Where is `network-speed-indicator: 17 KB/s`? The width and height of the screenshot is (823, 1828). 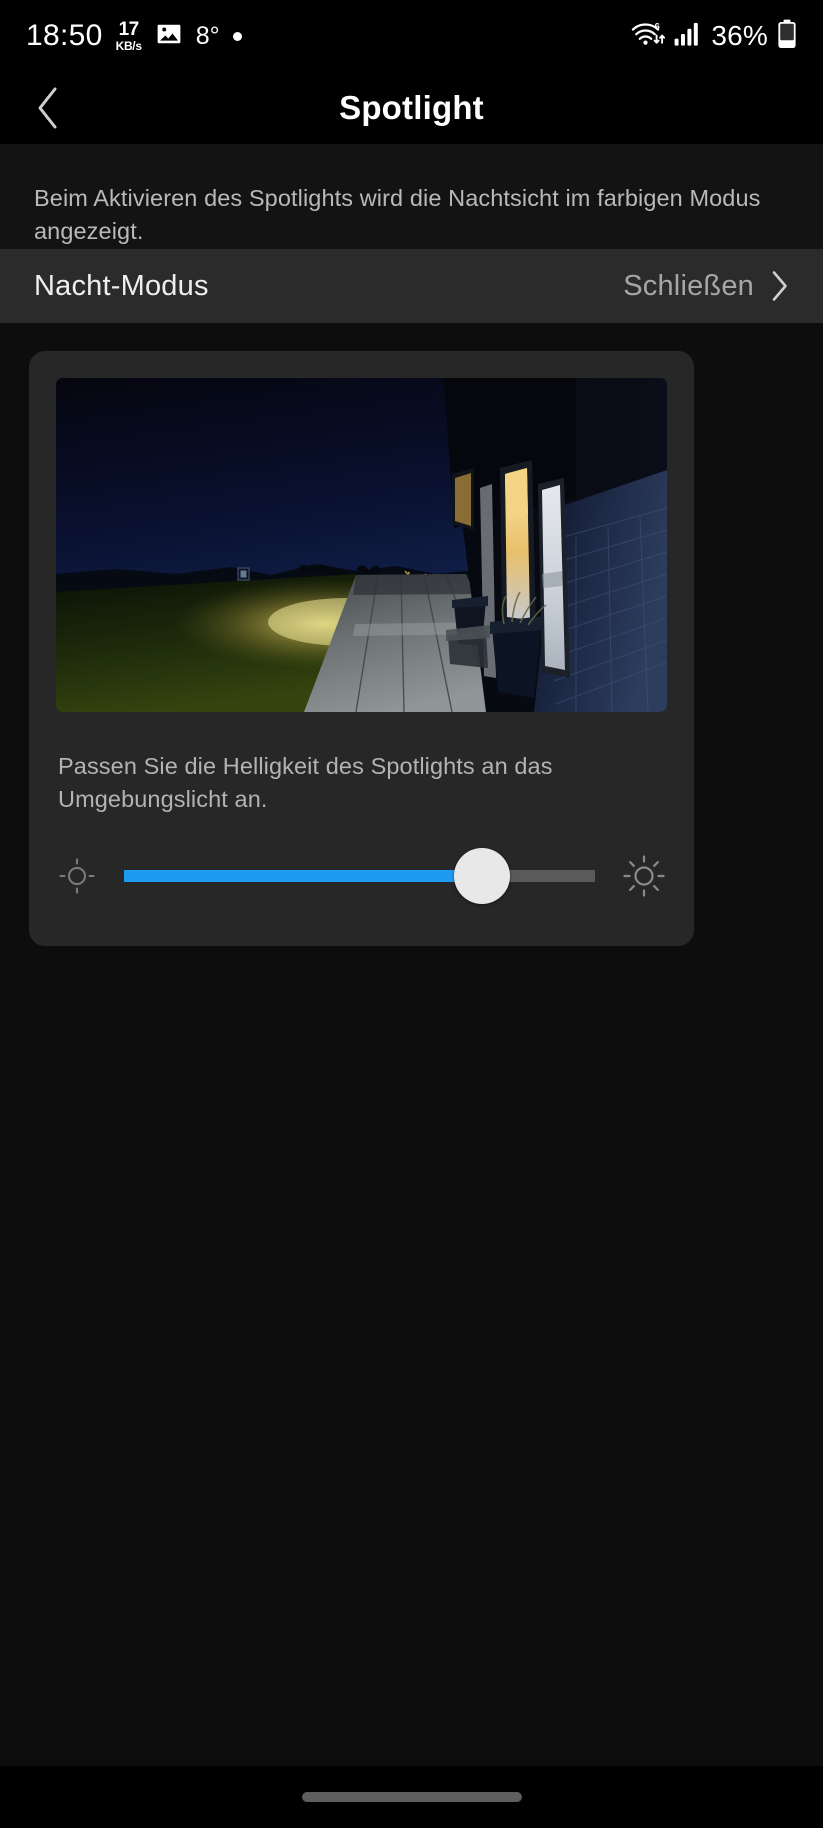 network-speed-indicator: 17 KB/s is located at coordinates (129, 36).